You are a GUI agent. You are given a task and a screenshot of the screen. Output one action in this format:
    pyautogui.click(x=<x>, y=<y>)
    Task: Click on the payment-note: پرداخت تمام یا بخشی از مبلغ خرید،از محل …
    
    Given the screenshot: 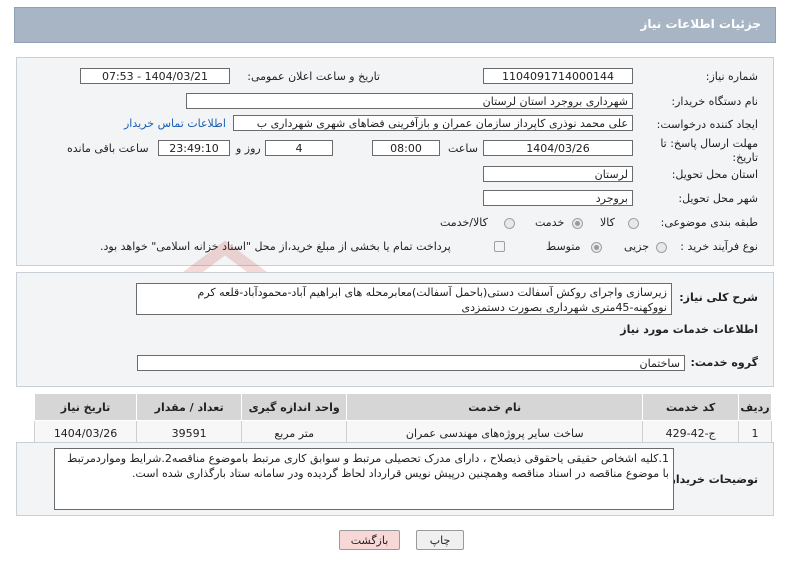 What is the action you would take?
    pyautogui.click(x=275, y=246)
    